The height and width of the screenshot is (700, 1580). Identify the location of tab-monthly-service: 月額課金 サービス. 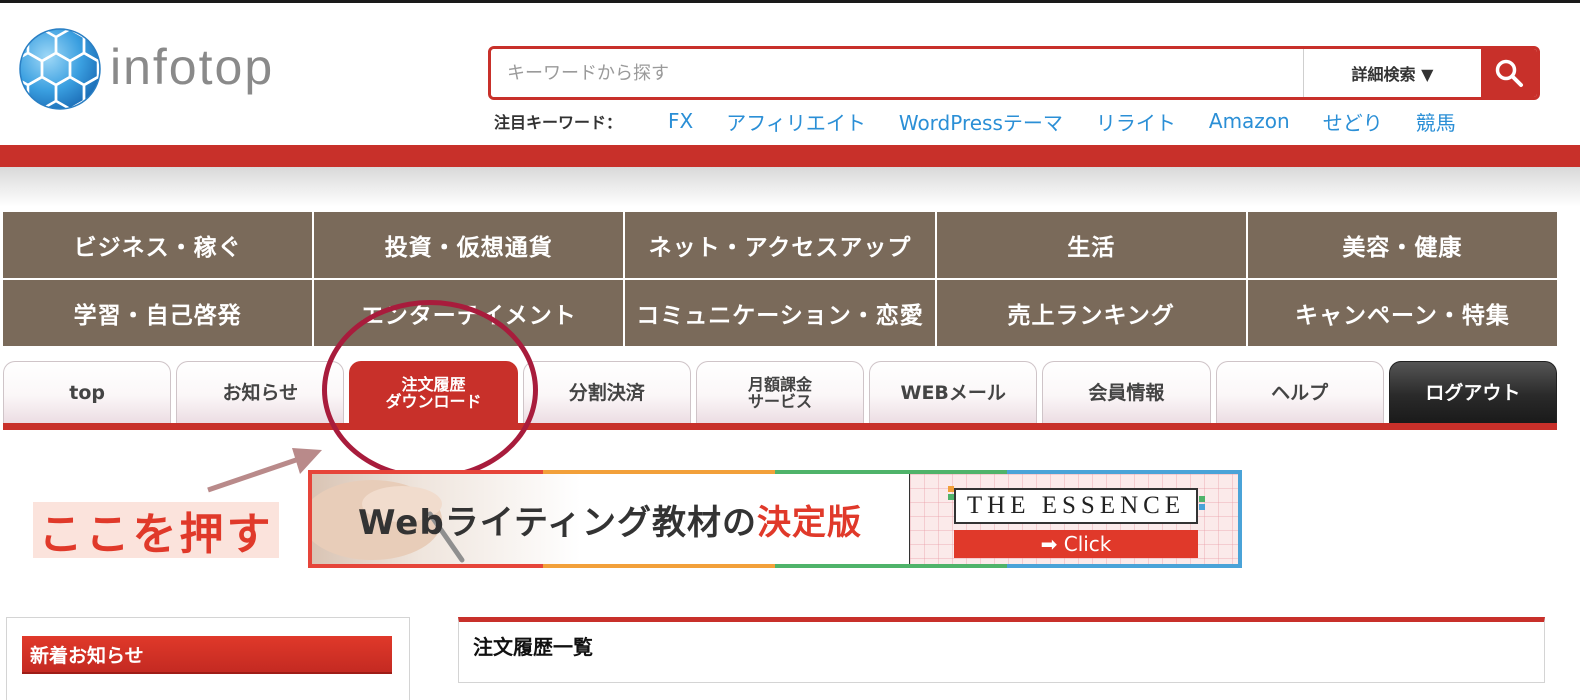
(780, 392).